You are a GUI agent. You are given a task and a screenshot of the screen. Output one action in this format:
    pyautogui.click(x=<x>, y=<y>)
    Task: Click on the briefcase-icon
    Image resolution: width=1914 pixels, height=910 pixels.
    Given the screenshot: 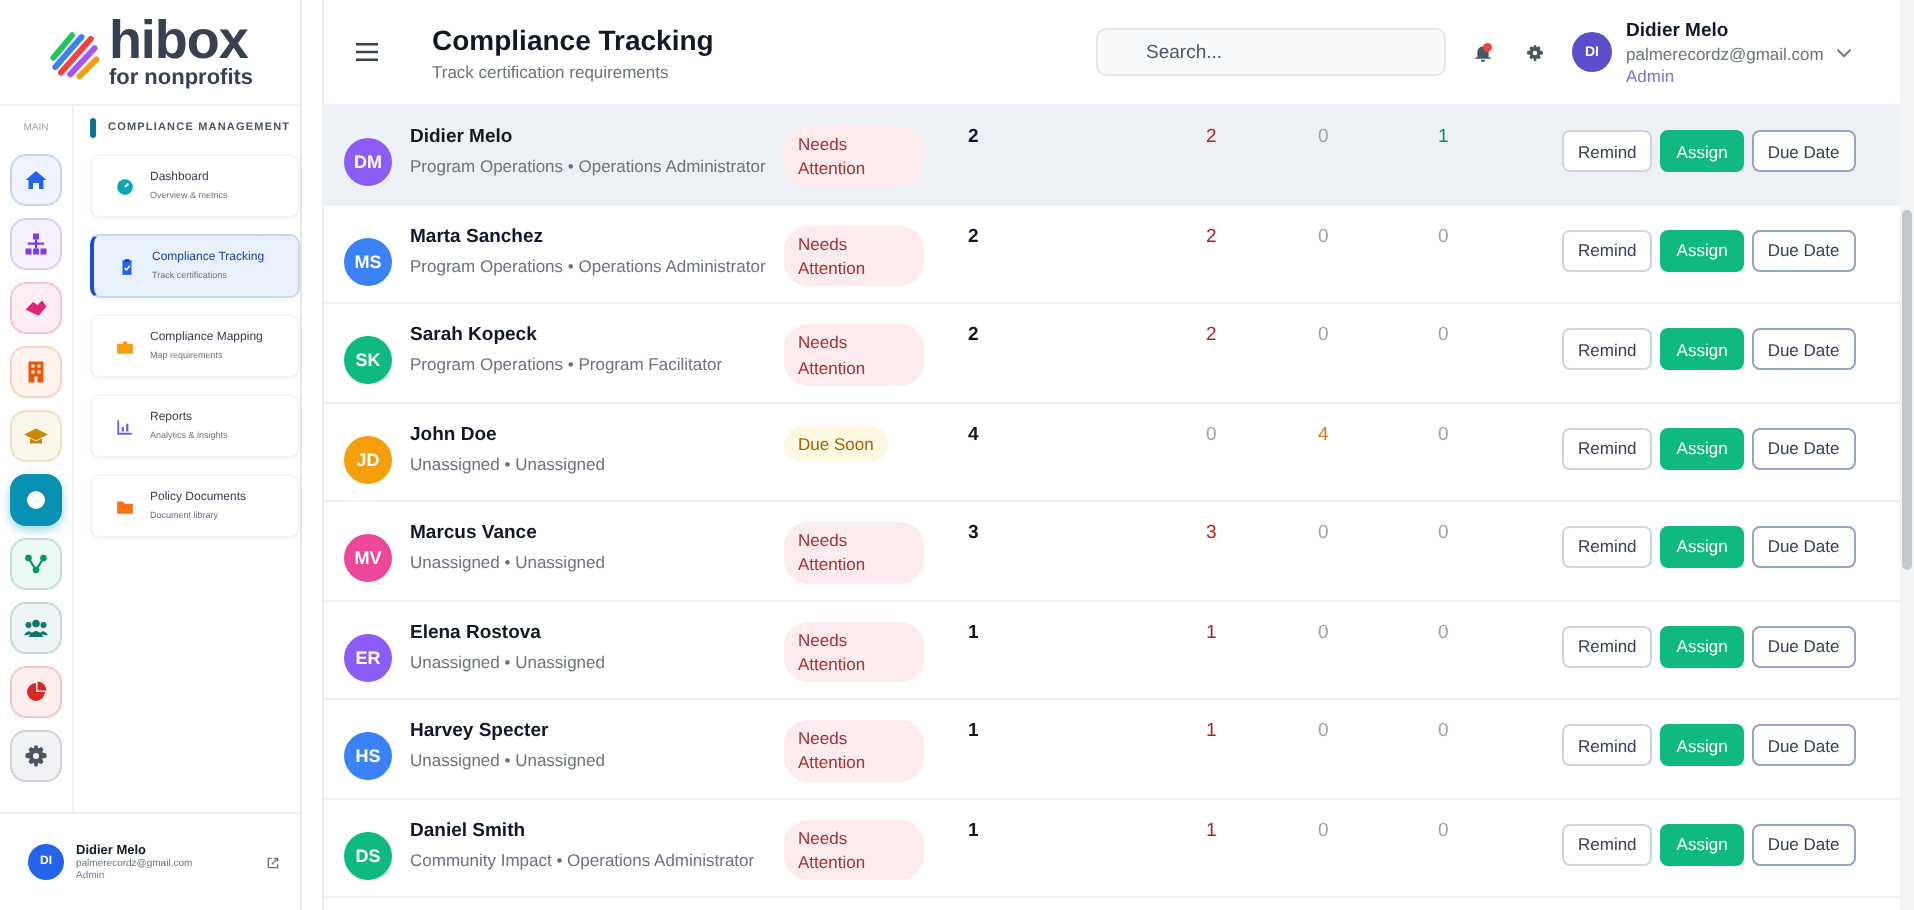 What is the action you would take?
    pyautogui.click(x=125, y=346)
    